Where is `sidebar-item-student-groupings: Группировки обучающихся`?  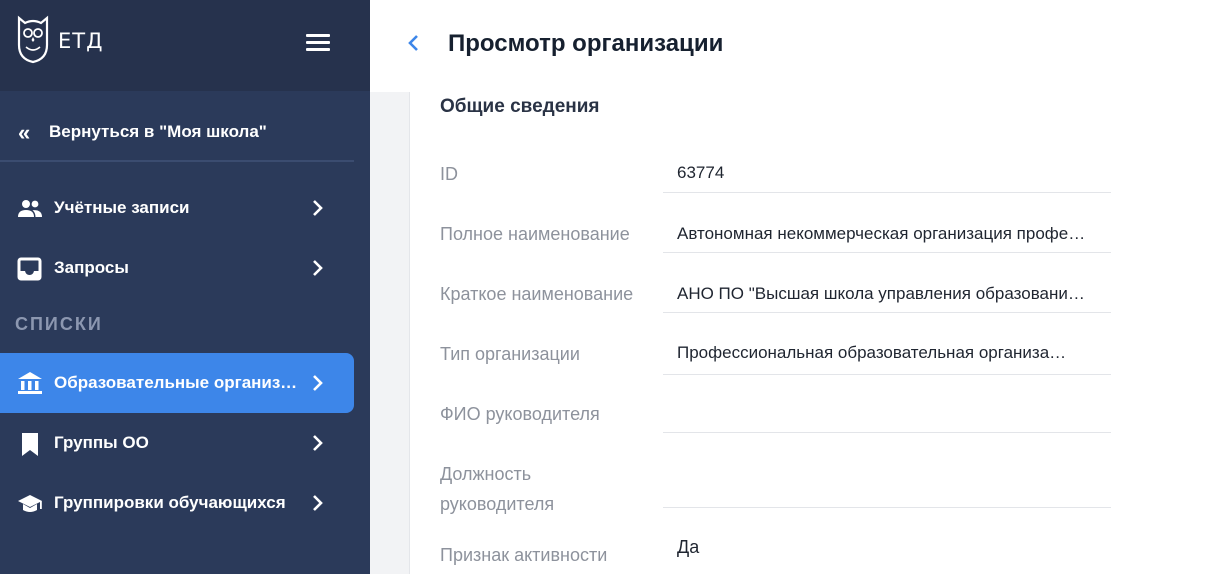
sidebar-item-student-groupings: Группировки обучающихся is located at coordinates (177, 503).